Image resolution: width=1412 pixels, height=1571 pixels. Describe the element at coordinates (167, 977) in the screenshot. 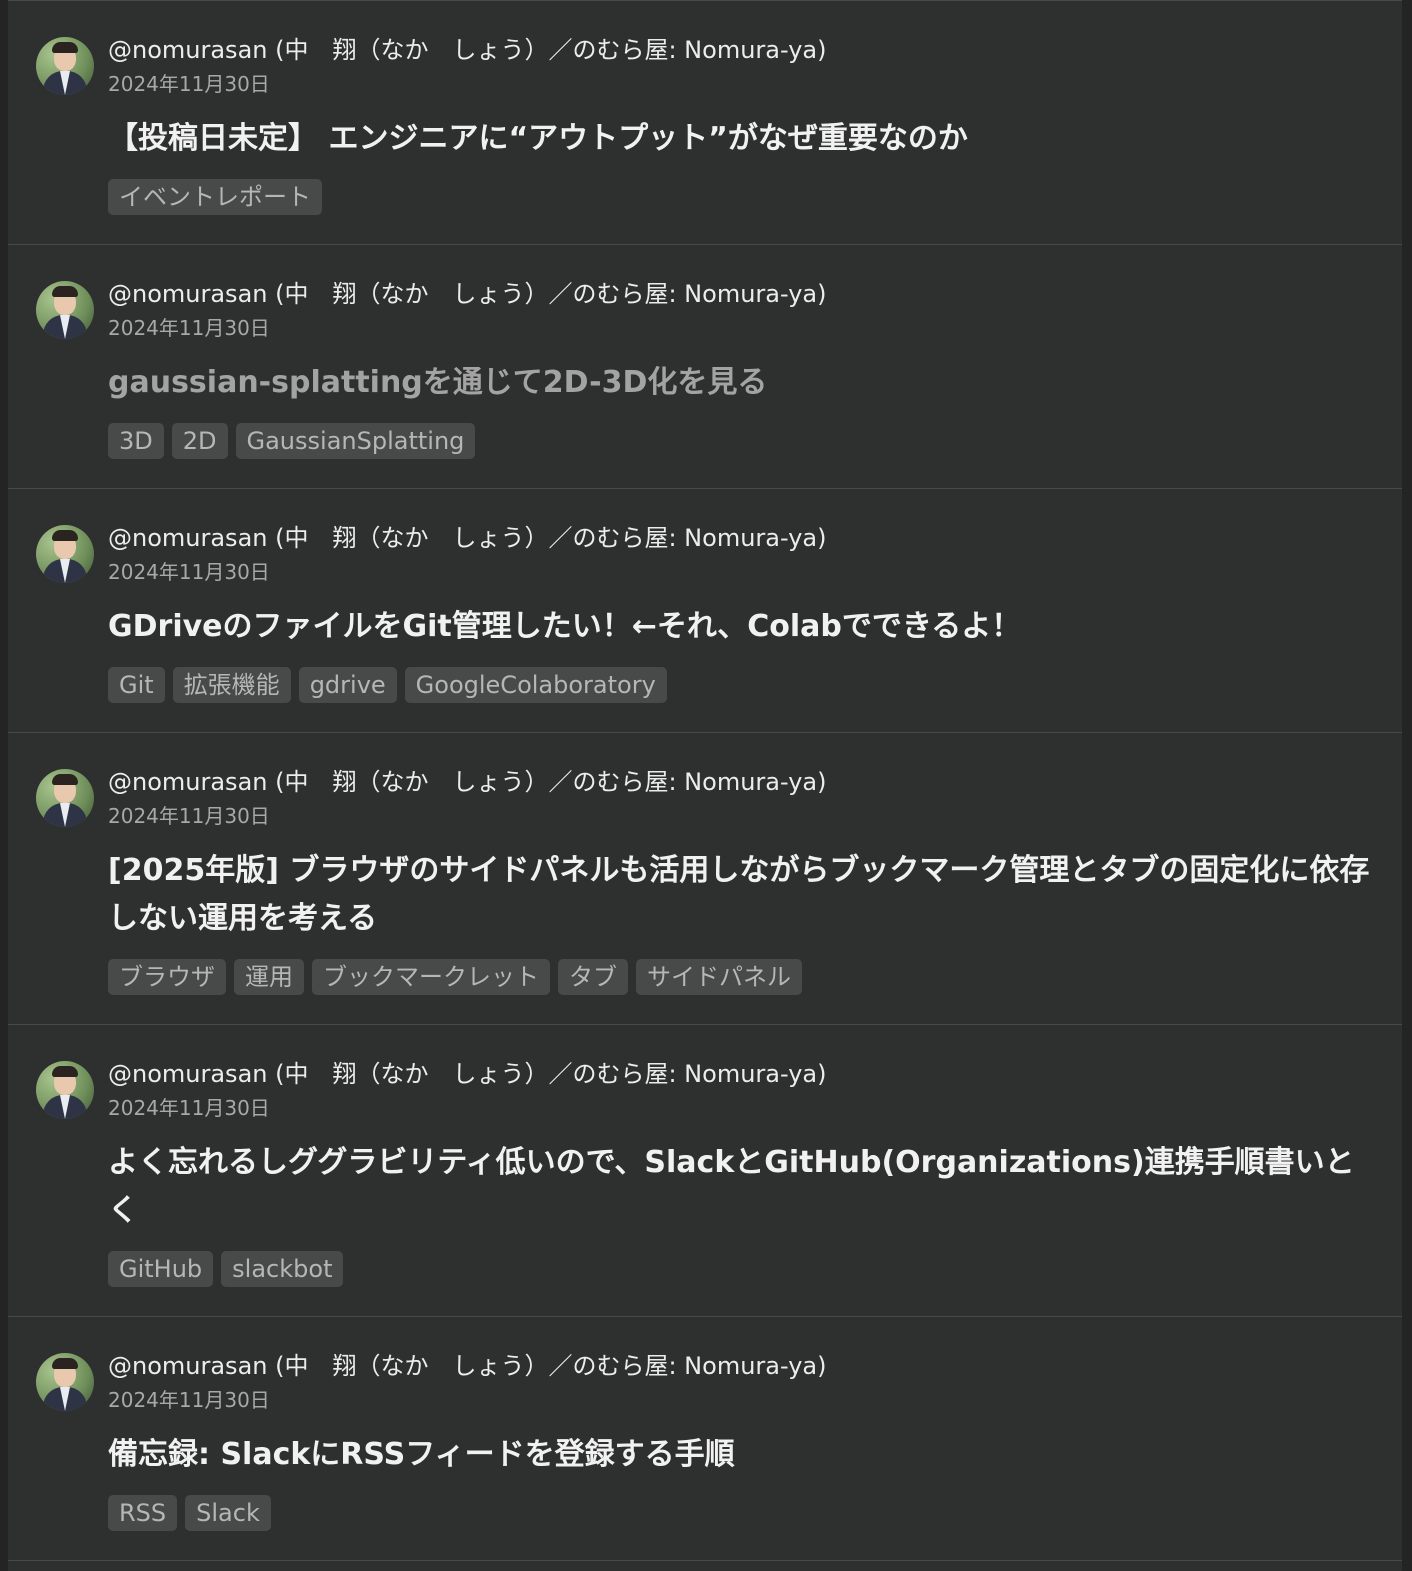

I see `tag-chip: ブラウザ` at that location.